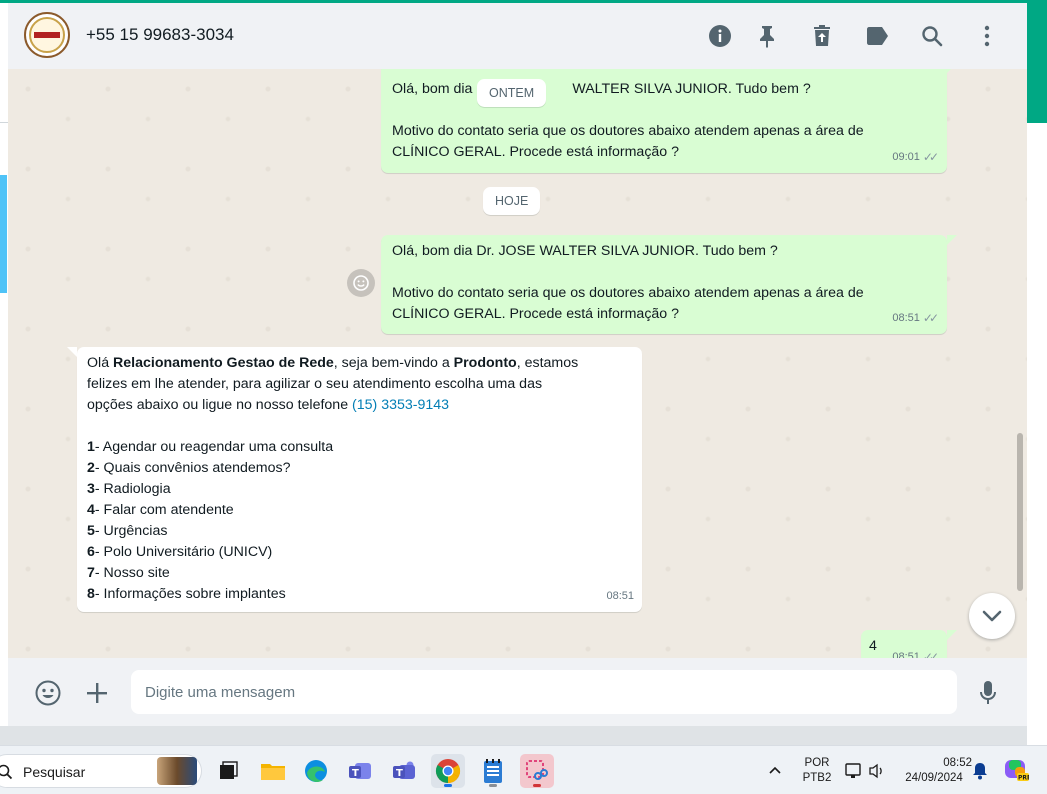 Image resolution: width=1047 pixels, height=794 pixels. Describe the element at coordinates (1037, 63) in the screenshot. I see `background-window-accent` at that location.